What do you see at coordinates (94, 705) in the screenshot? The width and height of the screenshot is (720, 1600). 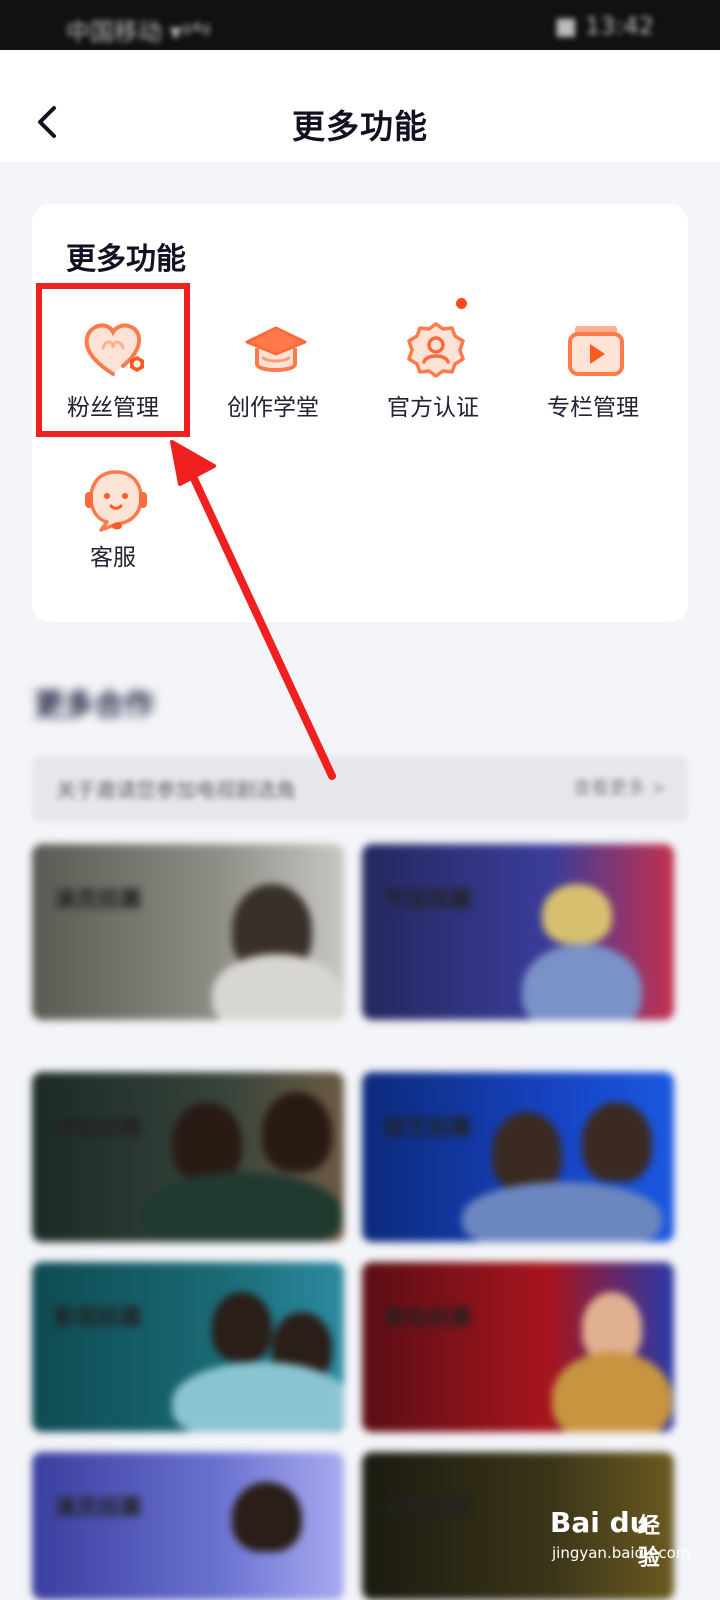 I see `cooperation-section-title: 更多合作` at bounding box center [94, 705].